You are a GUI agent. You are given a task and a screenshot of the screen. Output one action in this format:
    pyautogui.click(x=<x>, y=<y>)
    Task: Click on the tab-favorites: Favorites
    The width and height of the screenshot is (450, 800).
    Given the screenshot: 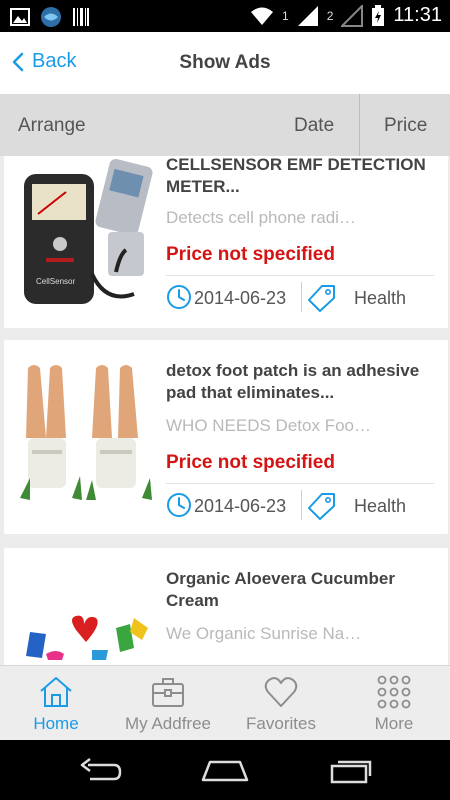 What is the action you would take?
    pyautogui.click(x=281, y=703)
    